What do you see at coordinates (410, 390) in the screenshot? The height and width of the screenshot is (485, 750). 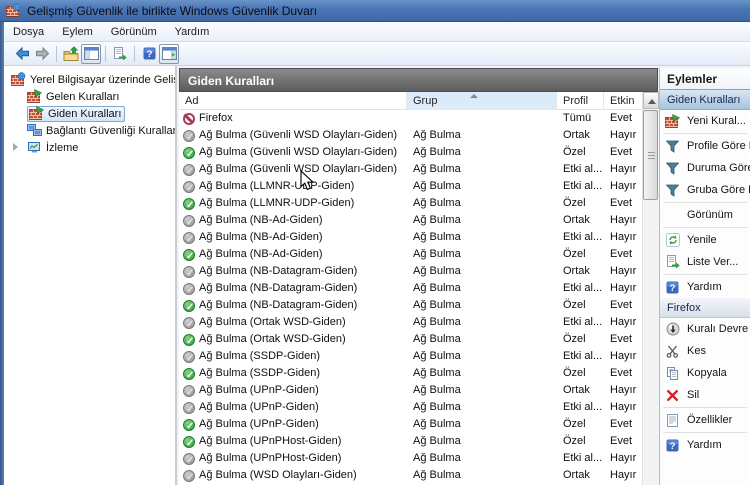 I see `rule-row: Ağ Bulma (UPnP-Giden) Ağ Bulma Ortak Hayır` at bounding box center [410, 390].